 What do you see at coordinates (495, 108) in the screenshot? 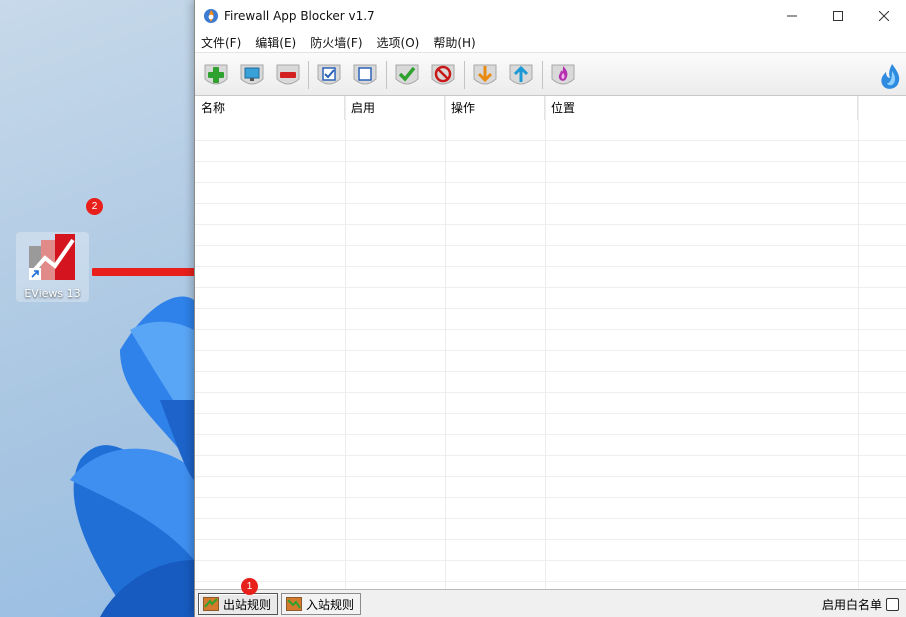
I see `column-header-action: 操作` at bounding box center [495, 108].